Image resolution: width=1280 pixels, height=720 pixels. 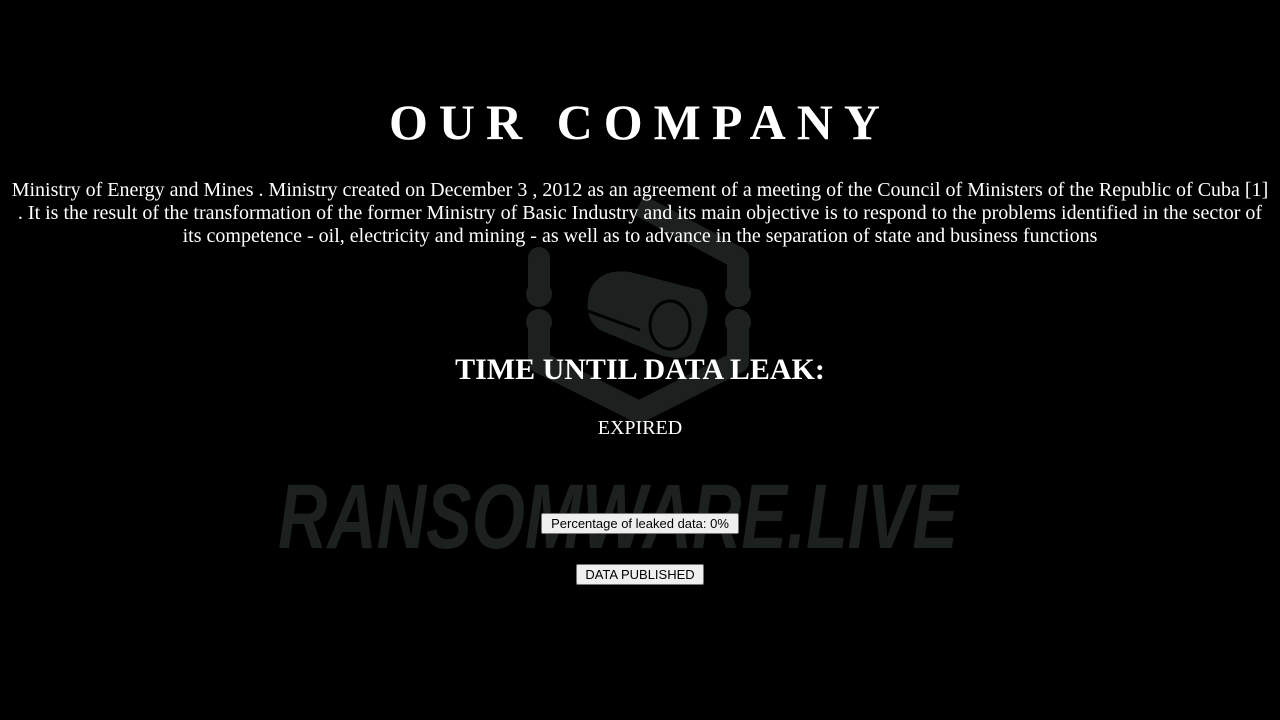 I want to click on page-title: OUR COMPANY, so click(x=640, y=122).